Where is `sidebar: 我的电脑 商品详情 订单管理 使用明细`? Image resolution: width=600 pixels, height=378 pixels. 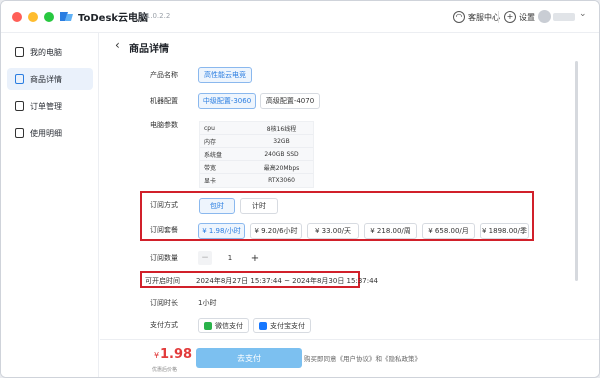
sidebar: 我的电脑 商品详情 订单管理 使用明细 is located at coordinates (50, 205).